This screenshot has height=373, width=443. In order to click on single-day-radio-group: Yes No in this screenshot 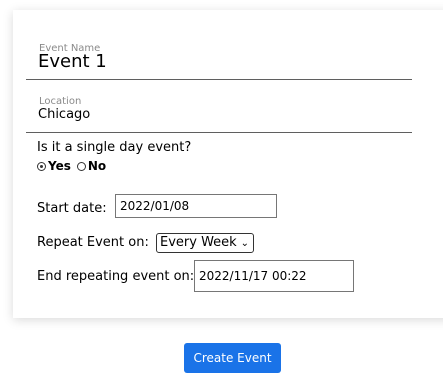, I will do `click(74, 166)`.